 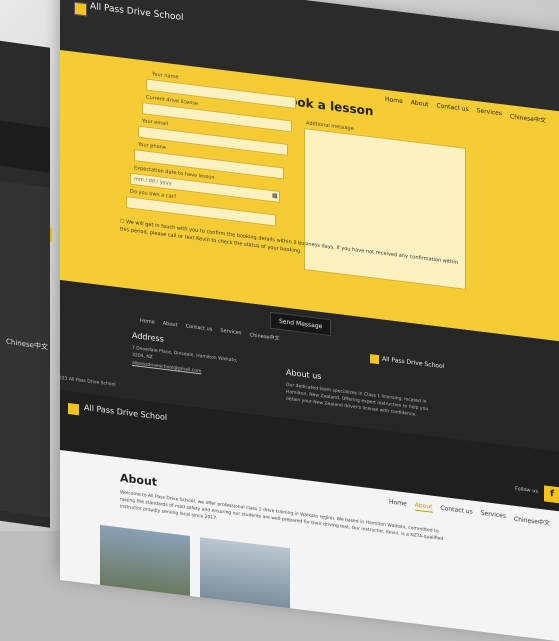 What do you see at coordinates (73, 409) in the screenshot?
I see `about-logo-icon` at bounding box center [73, 409].